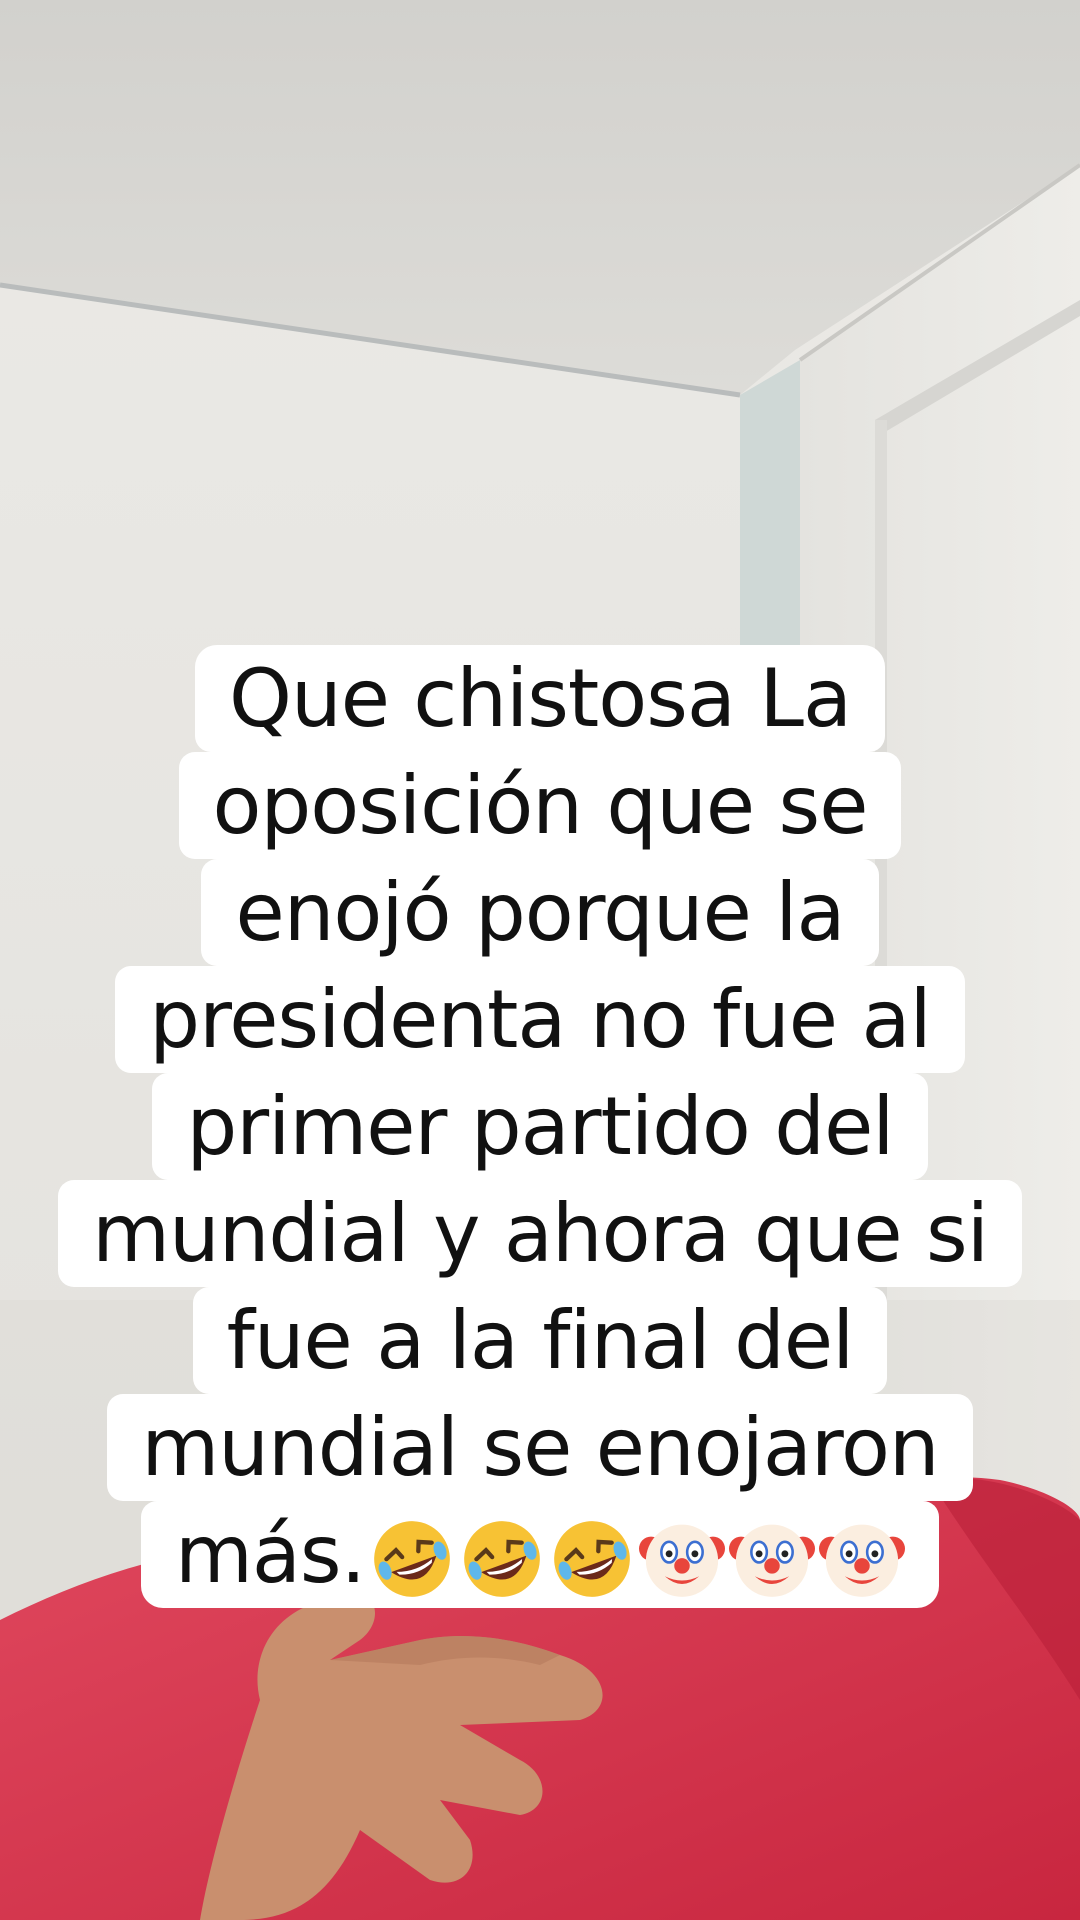 This screenshot has width=1080, height=1920. What do you see at coordinates (540, 805) in the screenshot?
I see `caption-line-2: oposición que se` at bounding box center [540, 805].